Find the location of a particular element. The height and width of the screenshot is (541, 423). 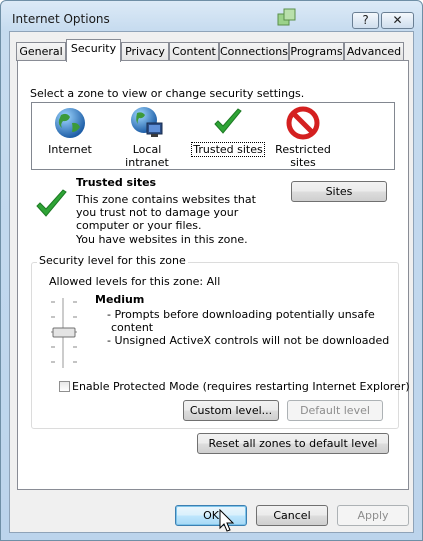

tab-security: Security is located at coordinates (93, 50).